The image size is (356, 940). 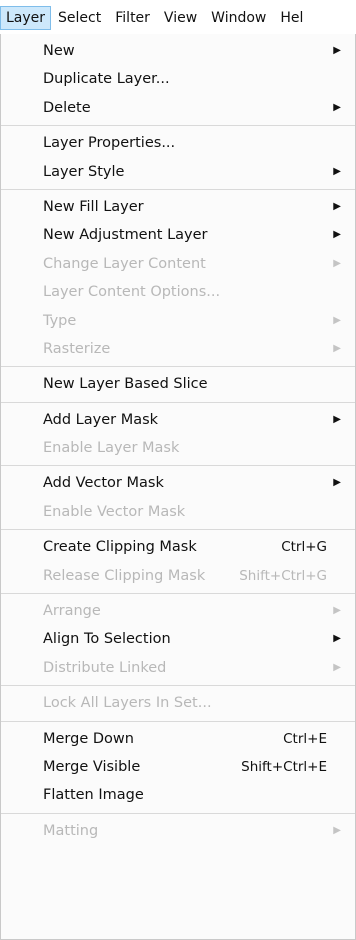 What do you see at coordinates (178, 611) in the screenshot?
I see `menu-item-arrange: Arrange ▶` at bounding box center [178, 611].